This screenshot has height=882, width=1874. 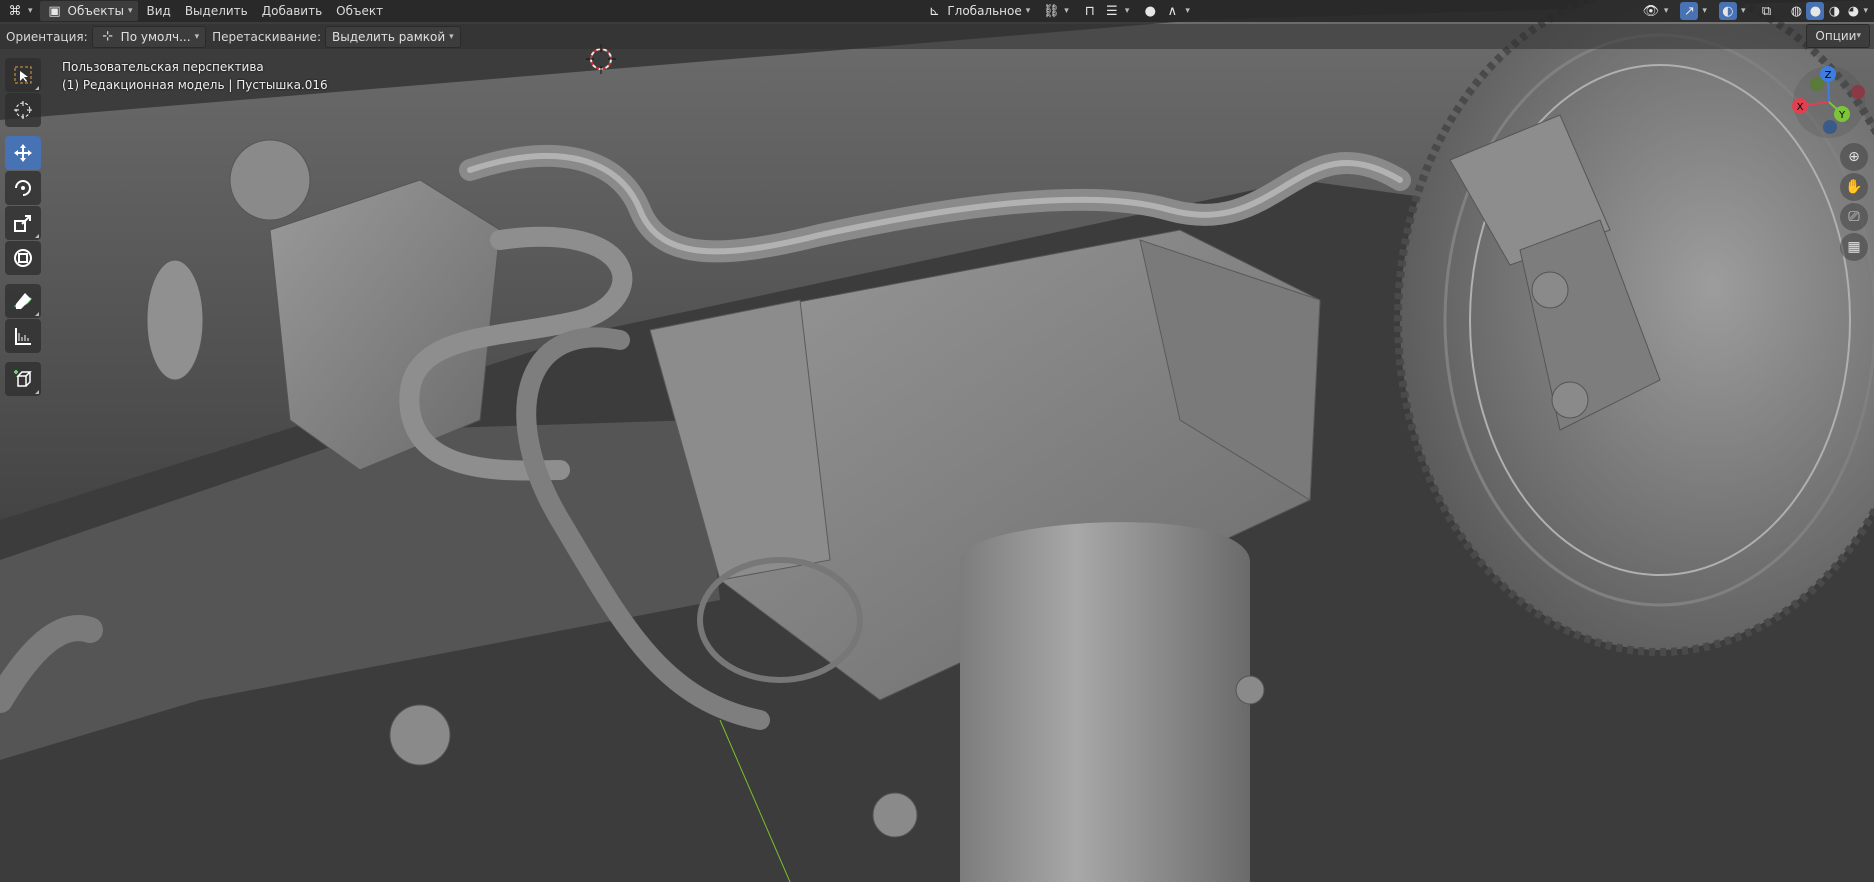 I want to click on mode-dropdown: ▣ Объекты ▾, so click(x=89, y=11).